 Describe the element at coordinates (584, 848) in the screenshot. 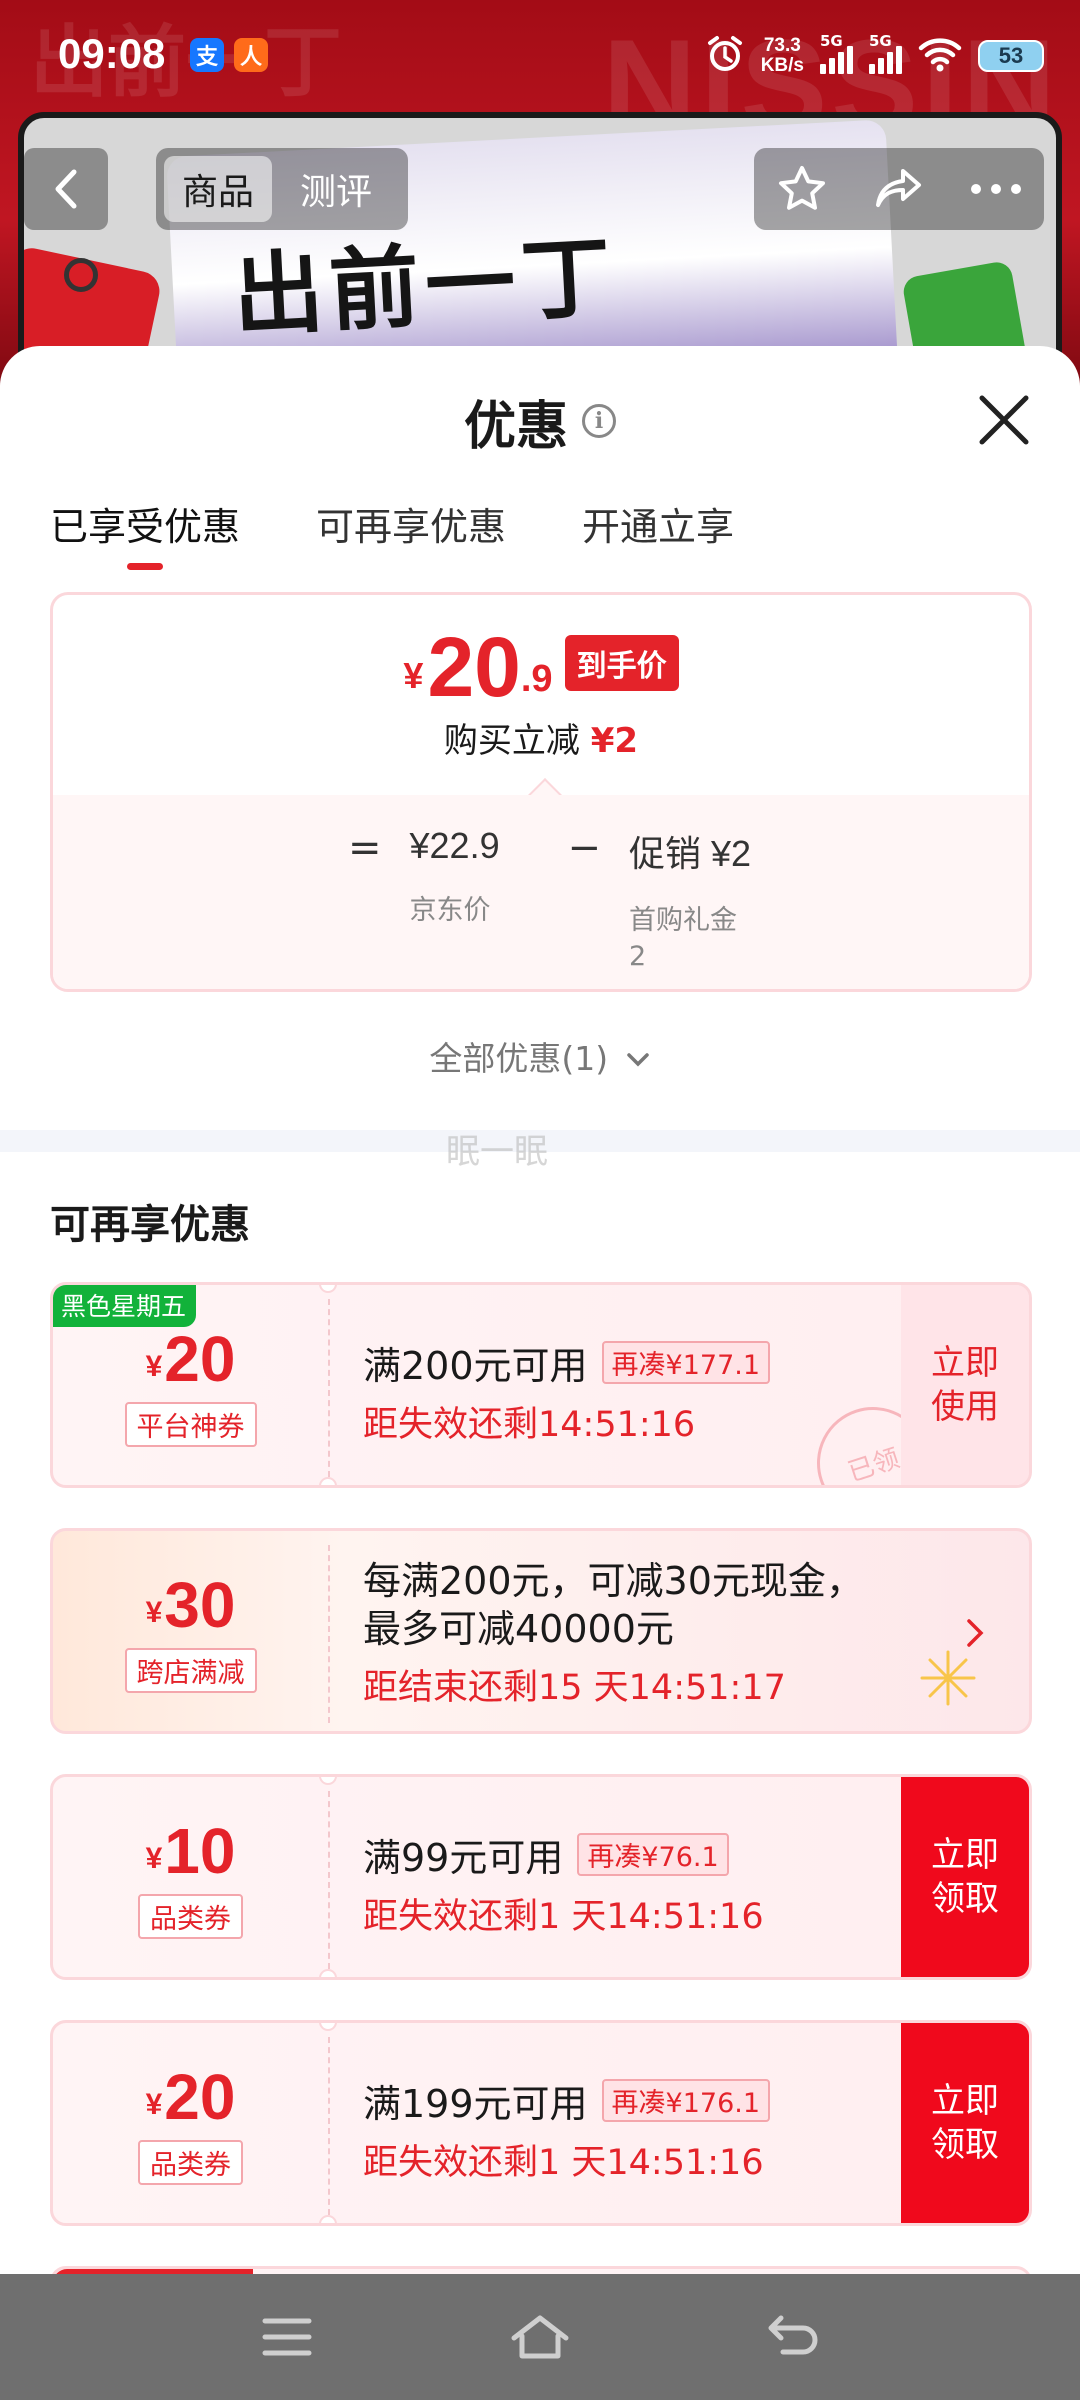

I see `minus-sign: −` at that location.